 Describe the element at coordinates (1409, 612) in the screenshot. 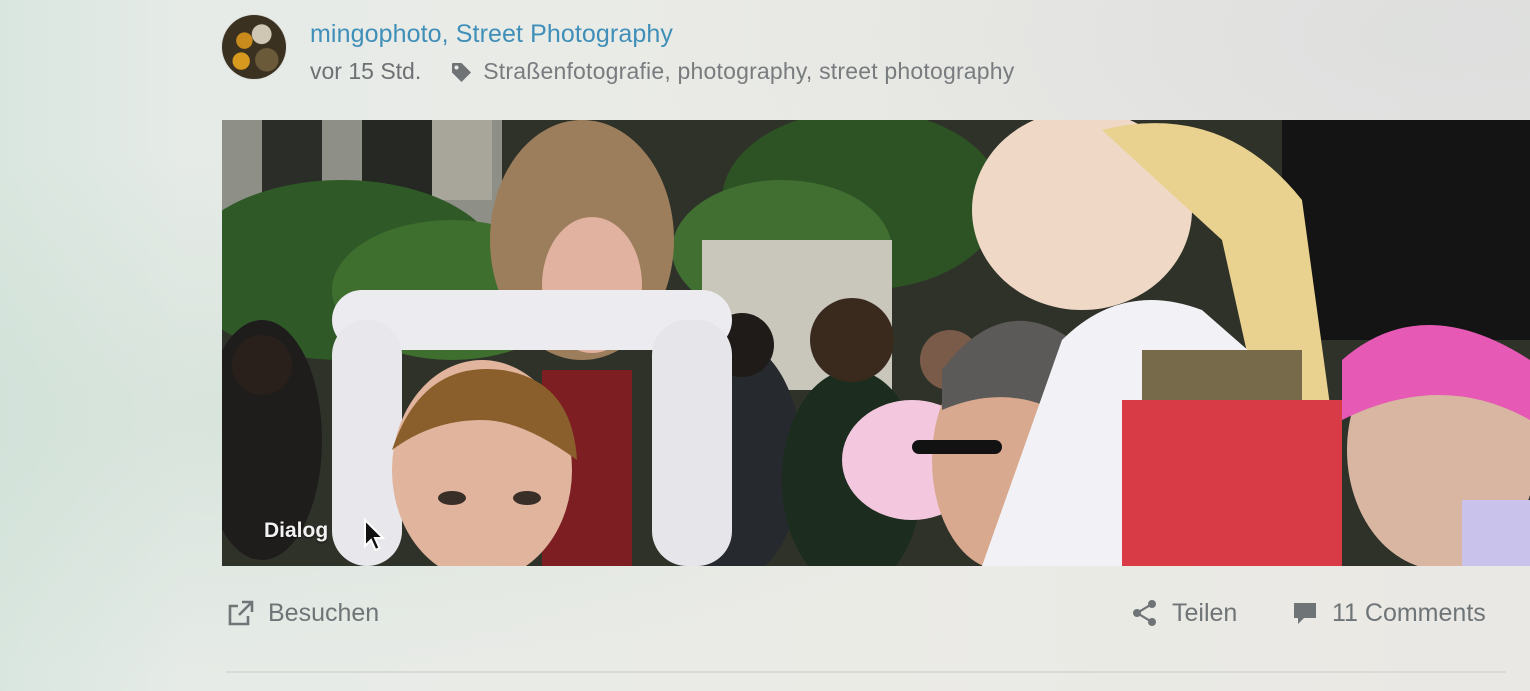

I see `comments-label: 11 Comments` at that location.